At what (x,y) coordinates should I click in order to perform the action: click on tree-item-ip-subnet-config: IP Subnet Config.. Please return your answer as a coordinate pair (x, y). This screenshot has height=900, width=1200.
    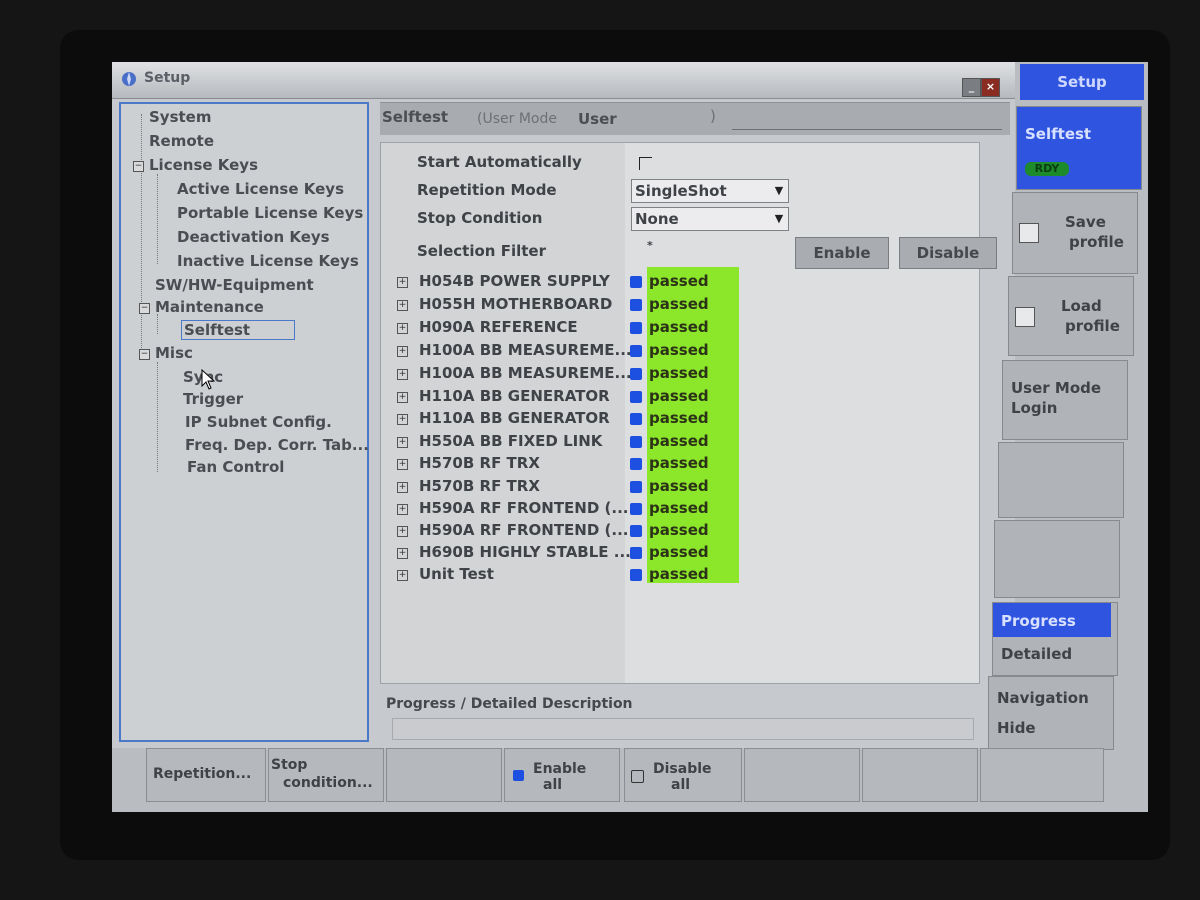
    Looking at the image, I should click on (258, 422).